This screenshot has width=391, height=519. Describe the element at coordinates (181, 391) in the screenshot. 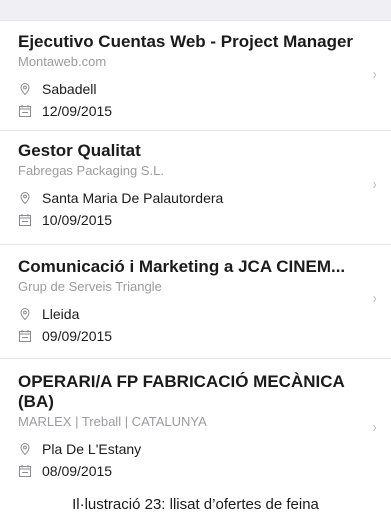

I see `job-title: OPERARI/A FP FABRICACIÓ MECÀNICA (BA)` at that location.